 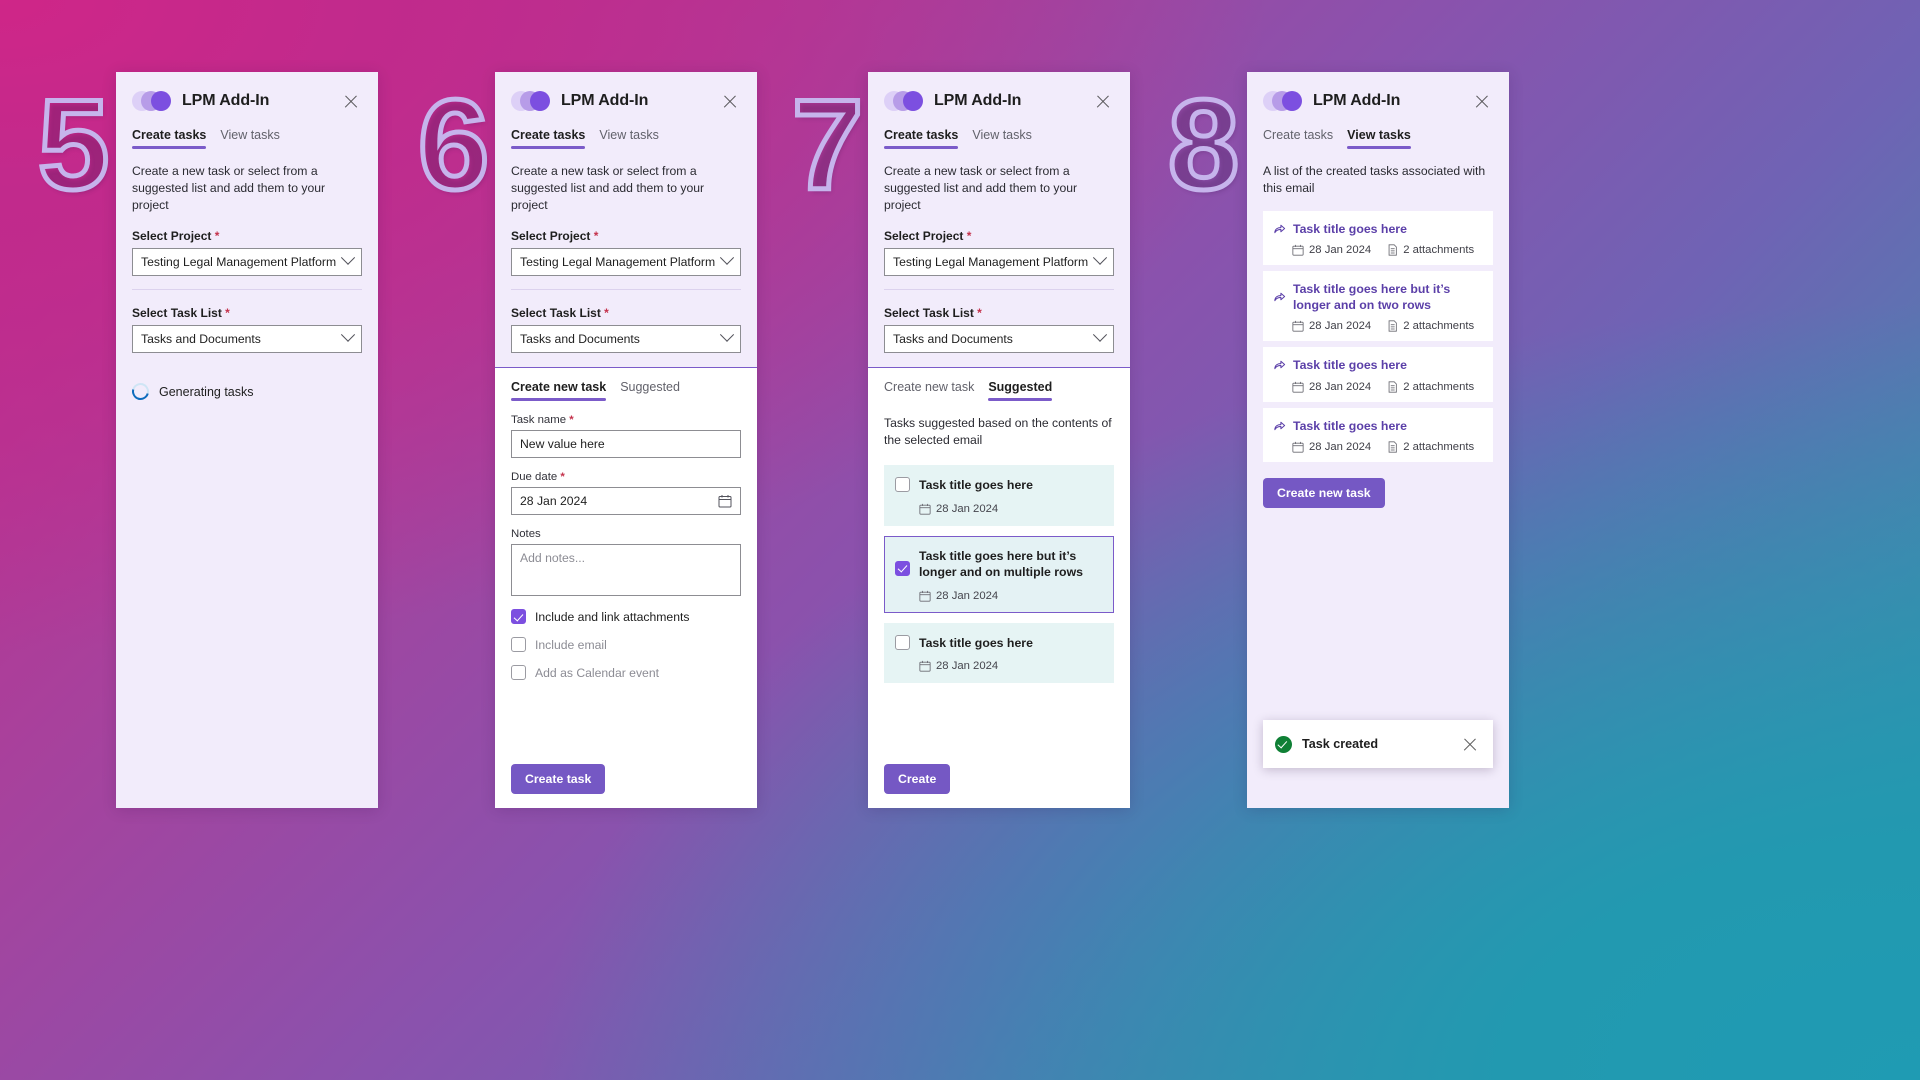 What do you see at coordinates (1357, 100) in the screenshot?
I see `page-title: LPM Add-In` at bounding box center [1357, 100].